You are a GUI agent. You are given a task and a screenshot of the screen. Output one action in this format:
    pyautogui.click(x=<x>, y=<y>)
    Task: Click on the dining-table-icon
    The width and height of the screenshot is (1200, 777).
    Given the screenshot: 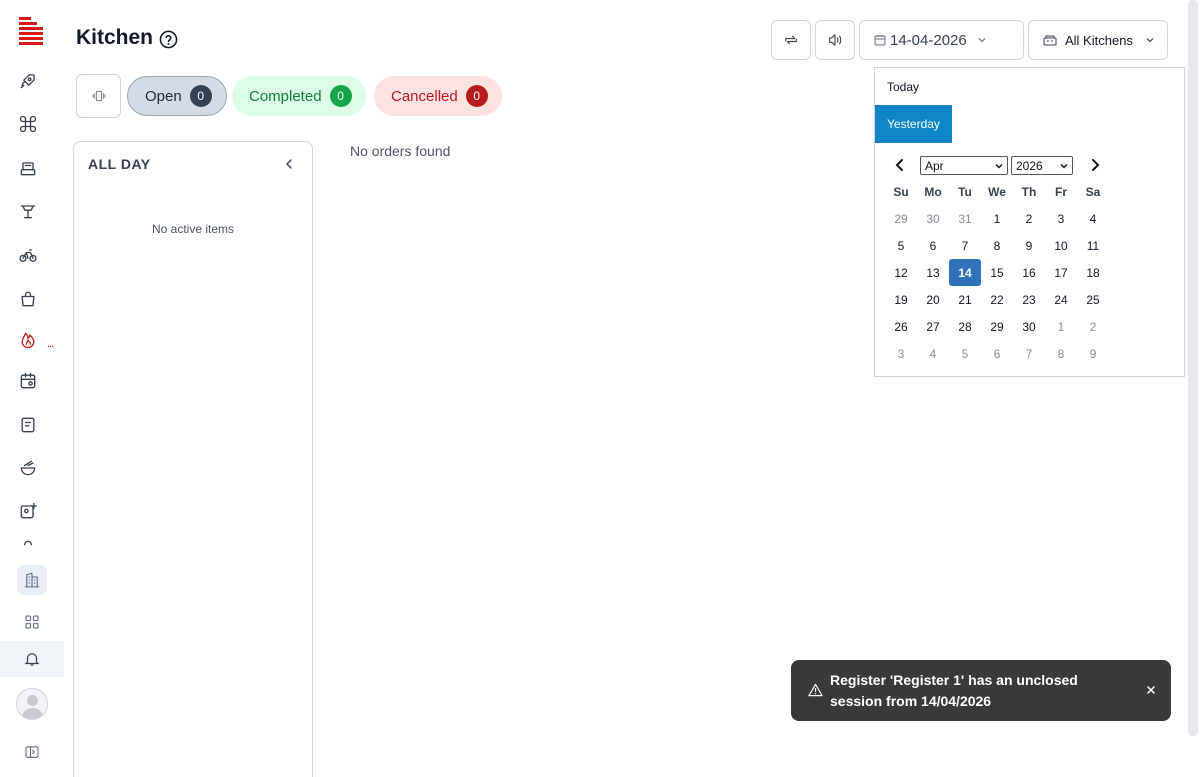 What is the action you would take?
    pyautogui.click(x=28, y=211)
    